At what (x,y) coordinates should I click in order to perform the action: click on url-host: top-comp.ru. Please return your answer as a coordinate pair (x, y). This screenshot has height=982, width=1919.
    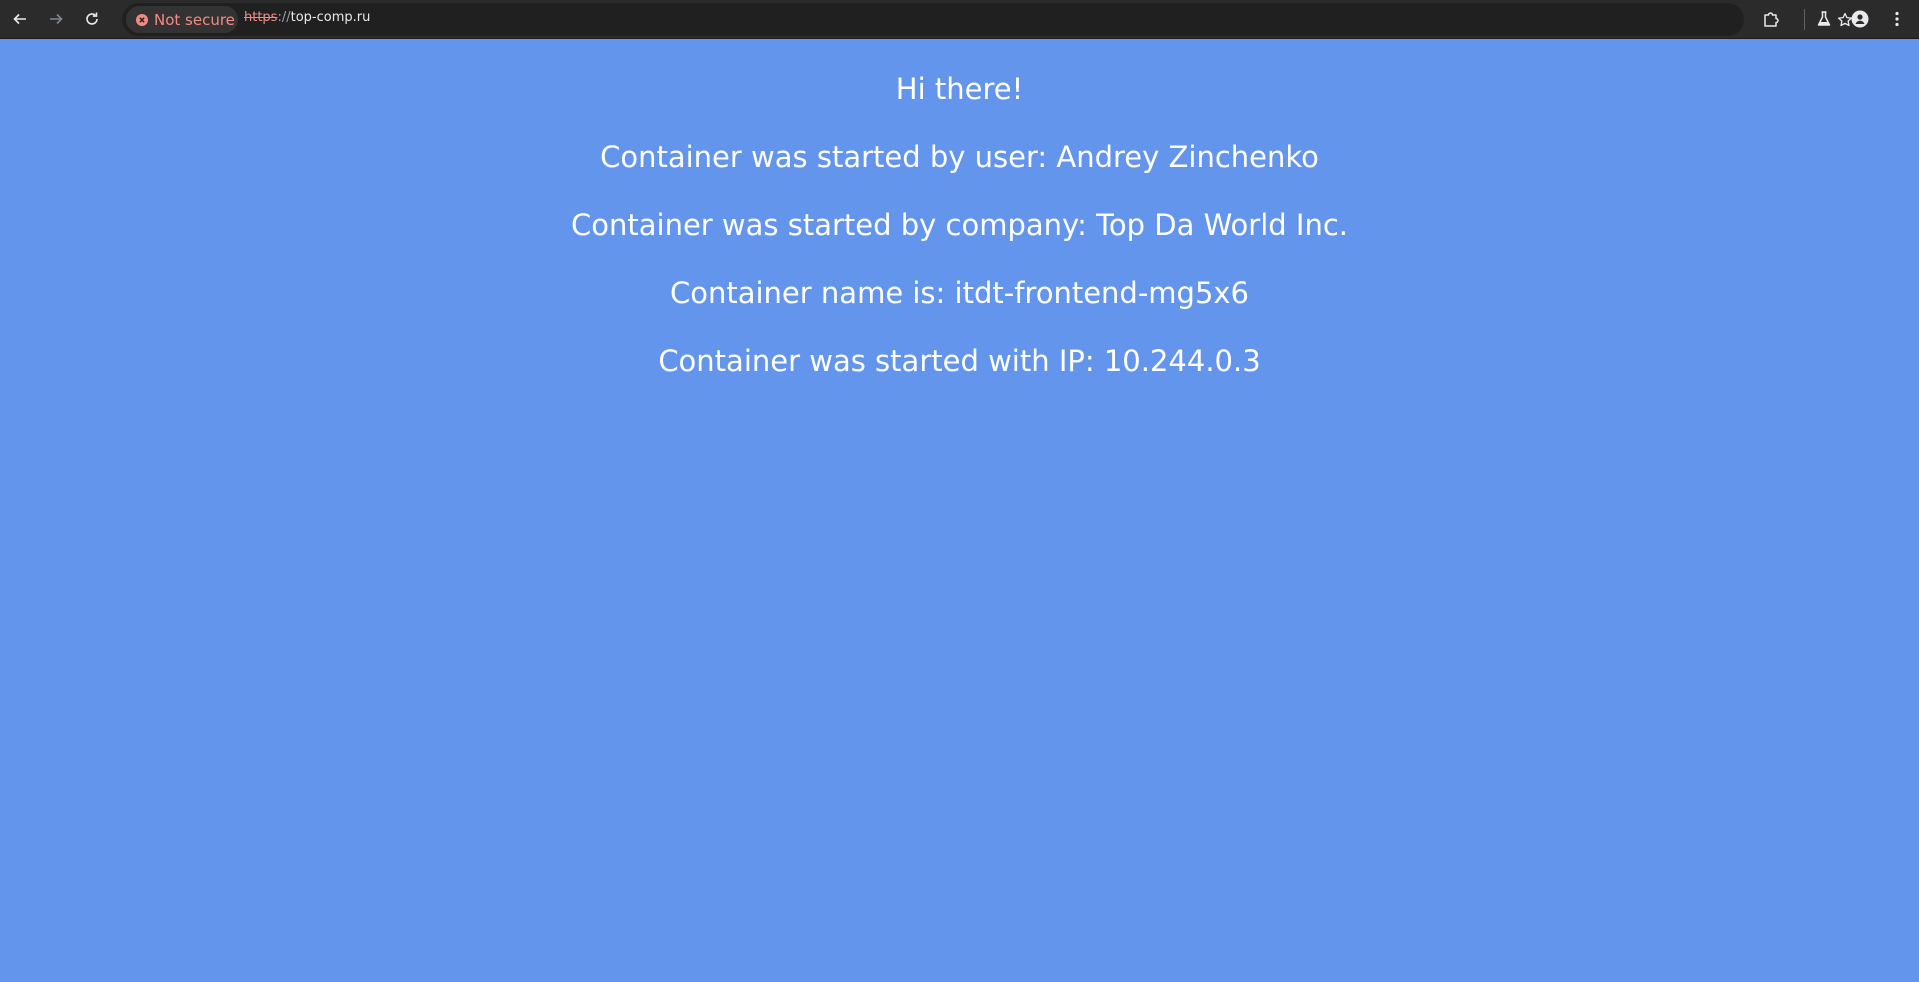
    Looking at the image, I should click on (330, 17).